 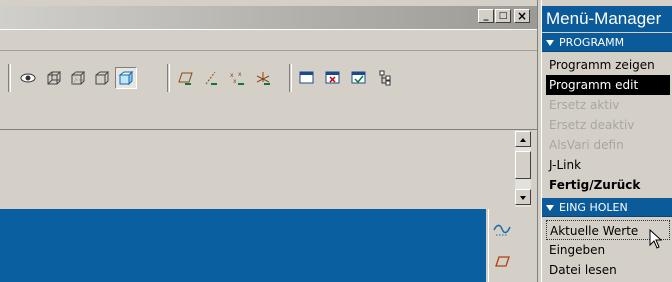 I want to click on menu-item-j-link: J-Link, so click(x=608, y=165).